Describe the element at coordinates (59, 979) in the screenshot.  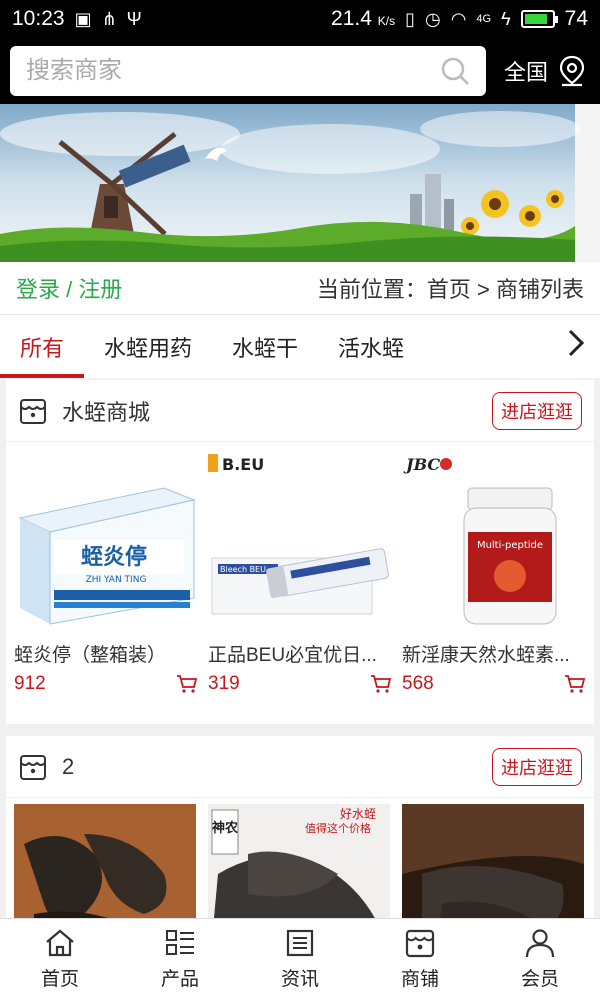
I see `nav-home-label: 首页` at that location.